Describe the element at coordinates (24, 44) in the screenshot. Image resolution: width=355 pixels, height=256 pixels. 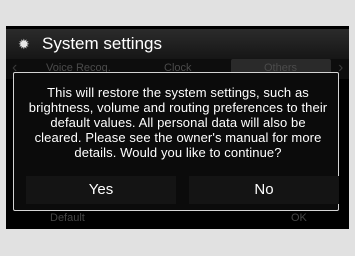
I see `gear-icon: ✹` at that location.